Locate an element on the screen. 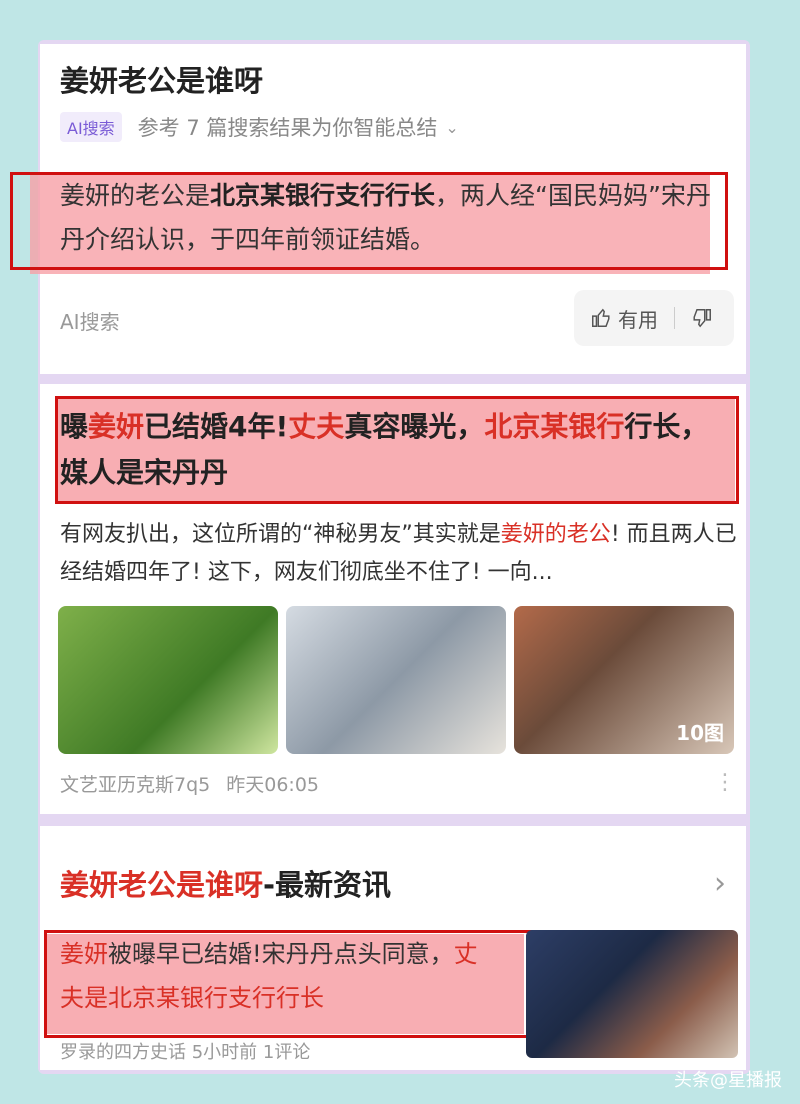 The height and width of the screenshot is (1104, 800). thumbs-down-icon is located at coordinates (702, 318).